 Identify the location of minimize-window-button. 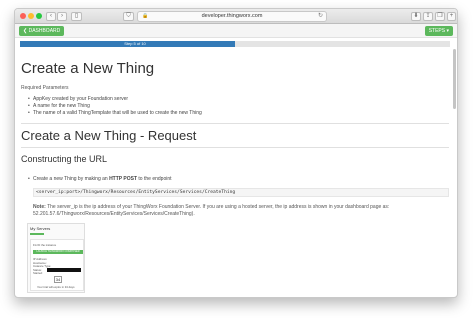
(31, 16).